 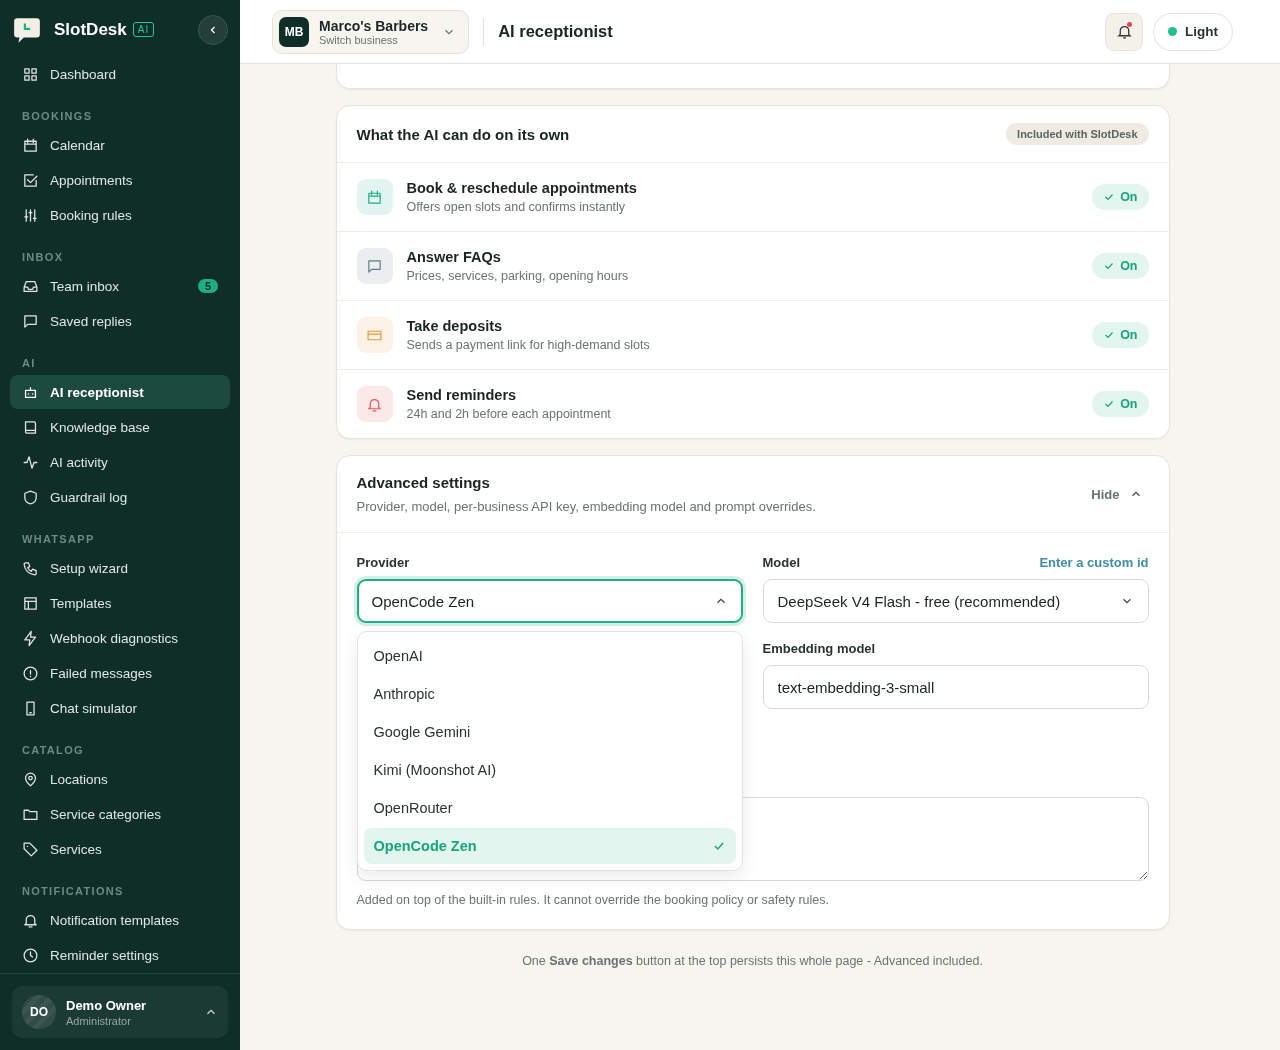 I want to click on sidebar-item: Booking rules, so click(x=120, y=215).